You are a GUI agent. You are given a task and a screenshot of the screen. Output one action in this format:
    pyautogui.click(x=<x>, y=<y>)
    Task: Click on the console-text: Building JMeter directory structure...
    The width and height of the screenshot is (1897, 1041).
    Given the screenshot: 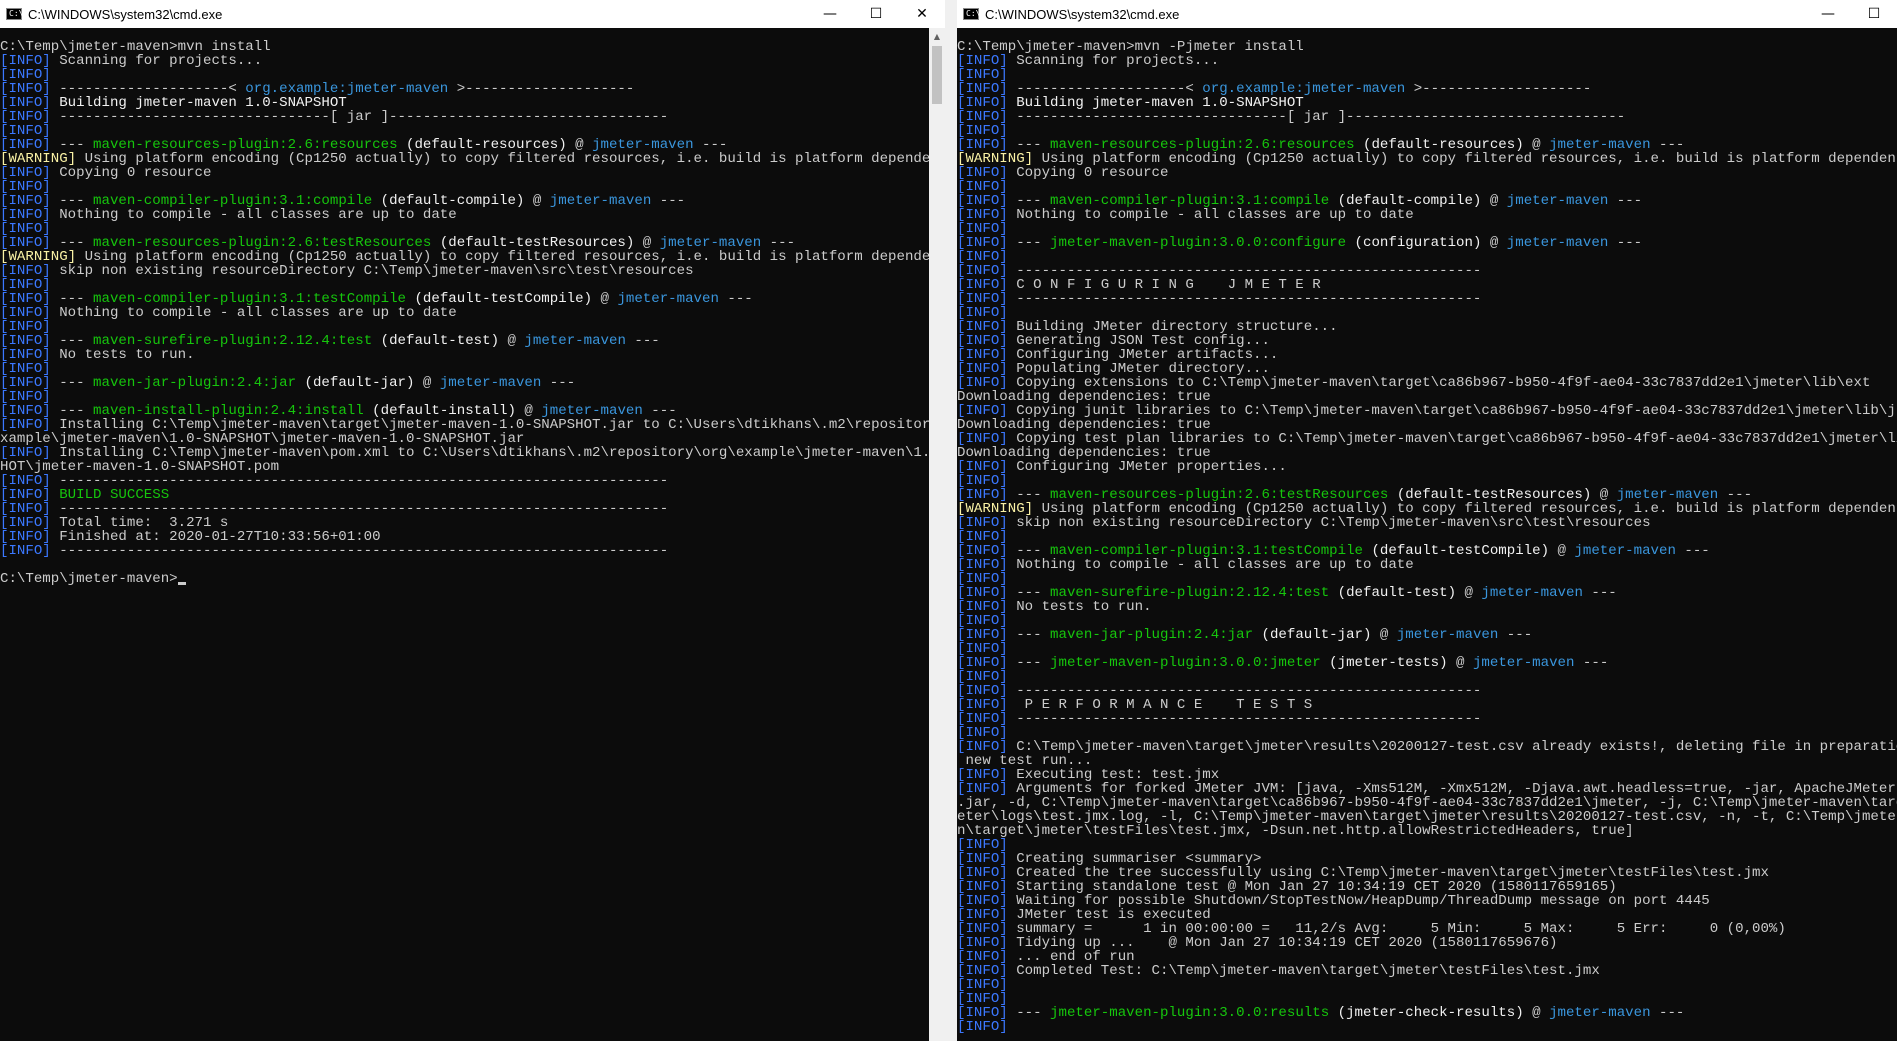 What is the action you would take?
    pyautogui.click(x=1172, y=327)
    